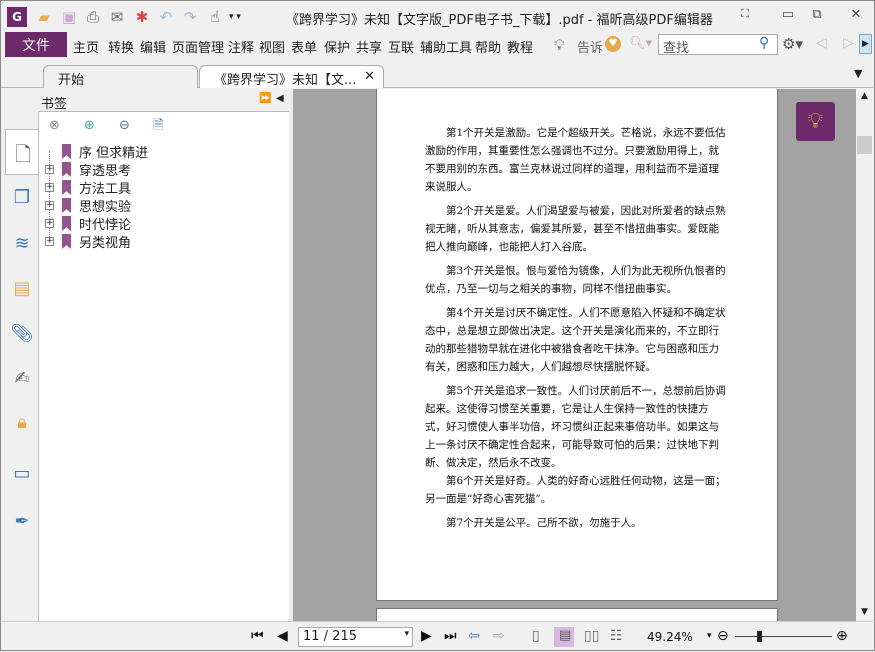 The height and width of the screenshot is (652, 875). What do you see at coordinates (821, 43) in the screenshot?
I see `previous-icon: ◁` at bounding box center [821, 43].